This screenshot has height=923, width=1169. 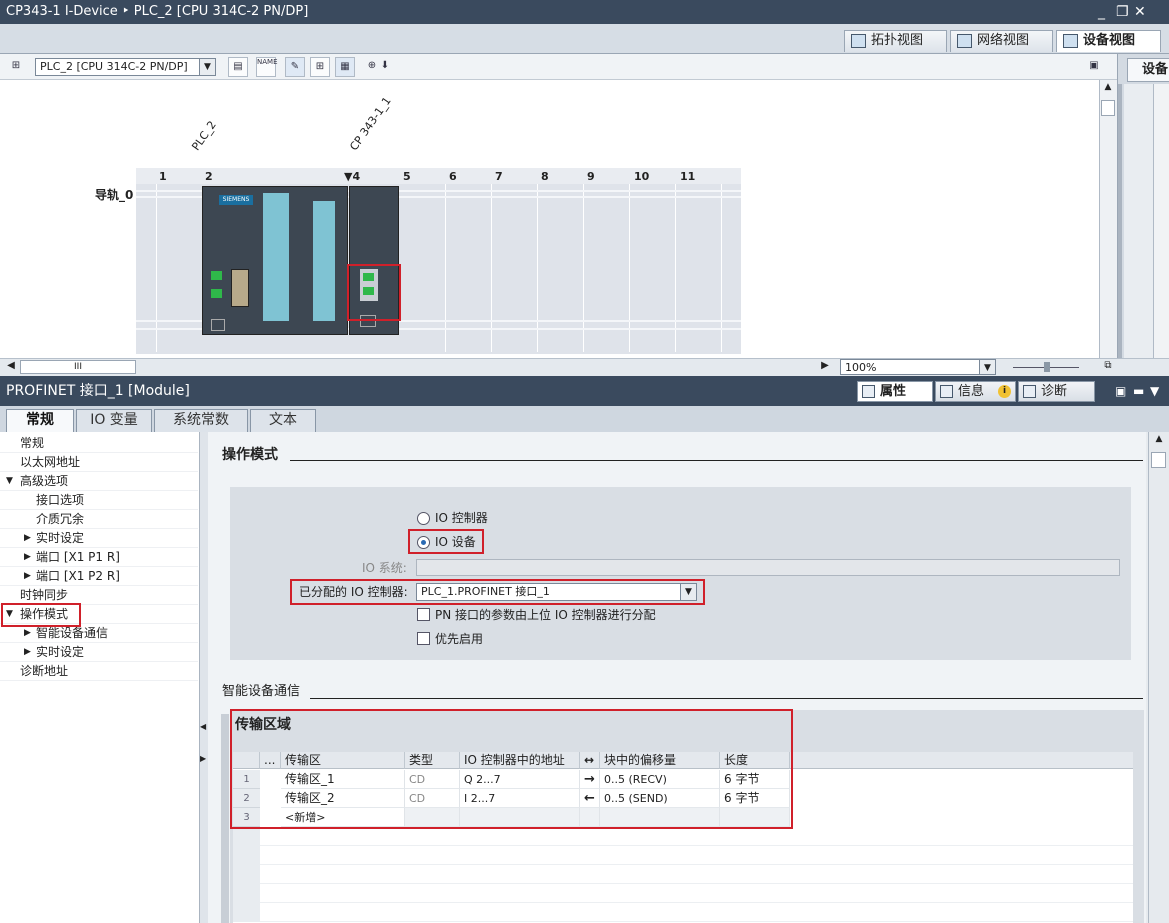 What do you see at coordinates (961, 760) in the screenshot?
I see `col-filler` at bounding box center [961, 760].